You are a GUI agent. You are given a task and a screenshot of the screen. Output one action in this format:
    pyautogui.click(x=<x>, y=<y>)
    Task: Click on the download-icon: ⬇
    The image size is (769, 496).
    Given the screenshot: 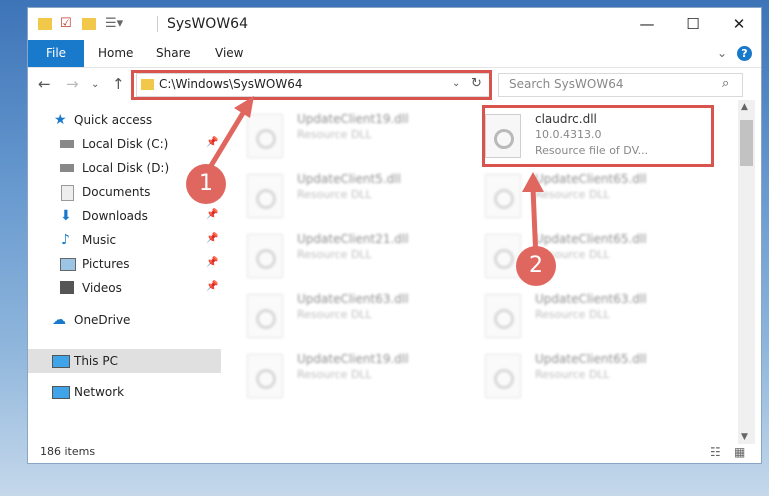 What is the action you would take?
    pyautogui.click(x=66, y=216)
    